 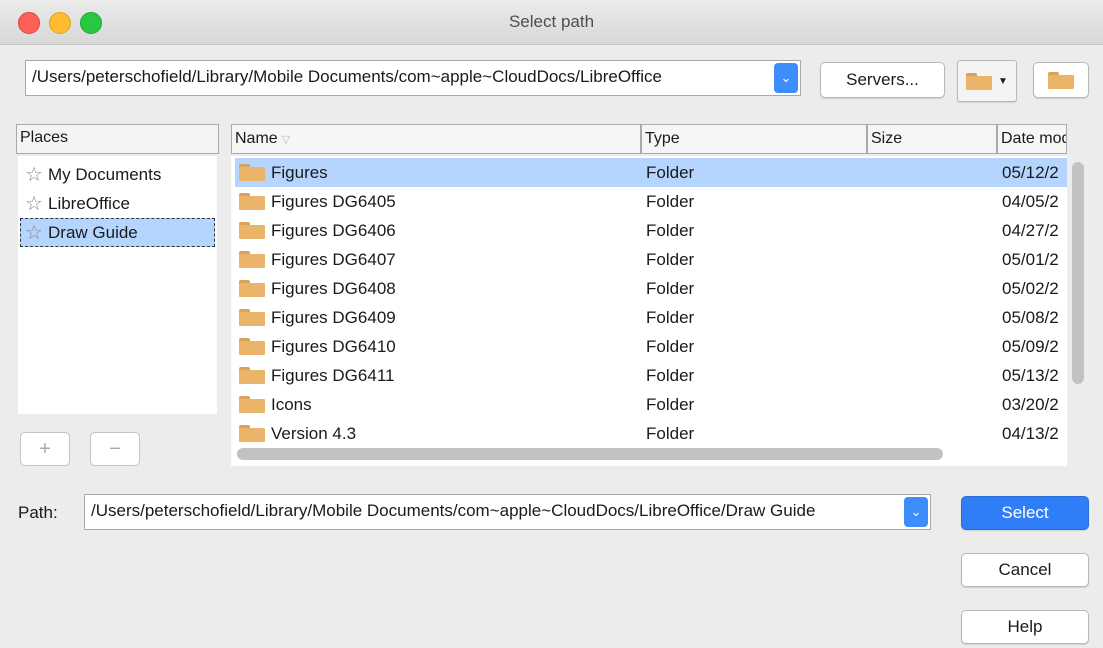 I want to click on file-name: Figures DG6405, so click(x=333, y=201).